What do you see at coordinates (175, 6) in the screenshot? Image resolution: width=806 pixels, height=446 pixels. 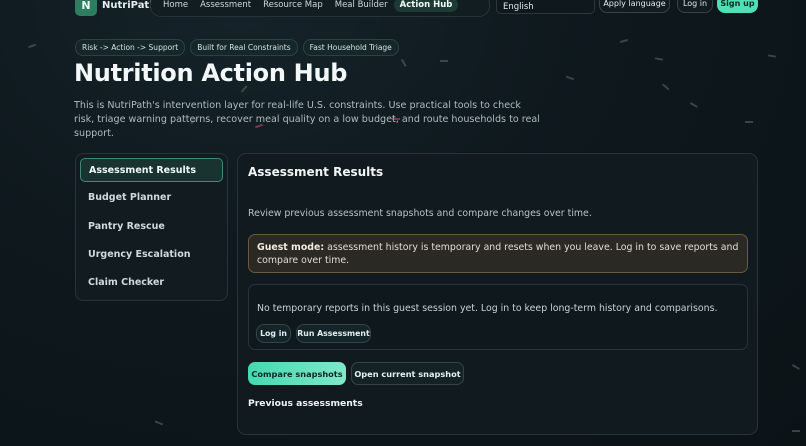 I see `nav-item-home: Home` at bounding box center [175, 6].